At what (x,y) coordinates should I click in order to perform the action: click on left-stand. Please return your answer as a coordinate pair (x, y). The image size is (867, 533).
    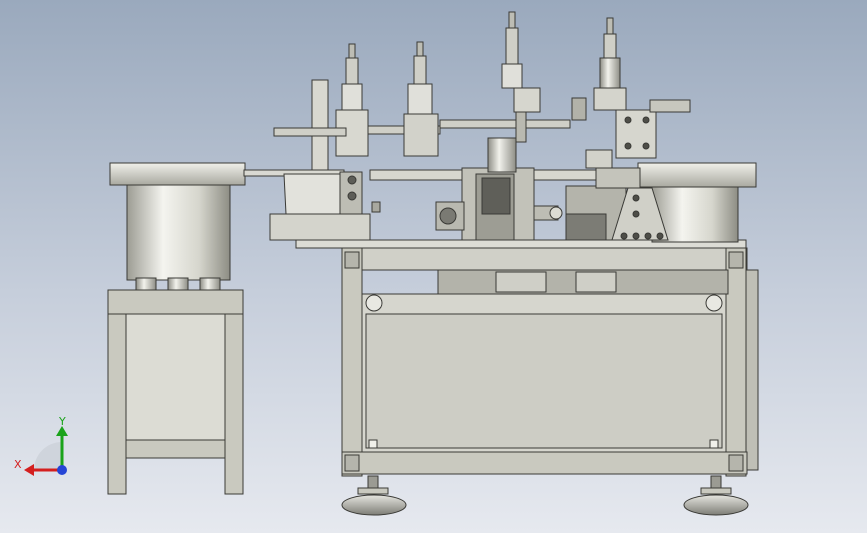
    Looking at the image, I should click on (175, 392).